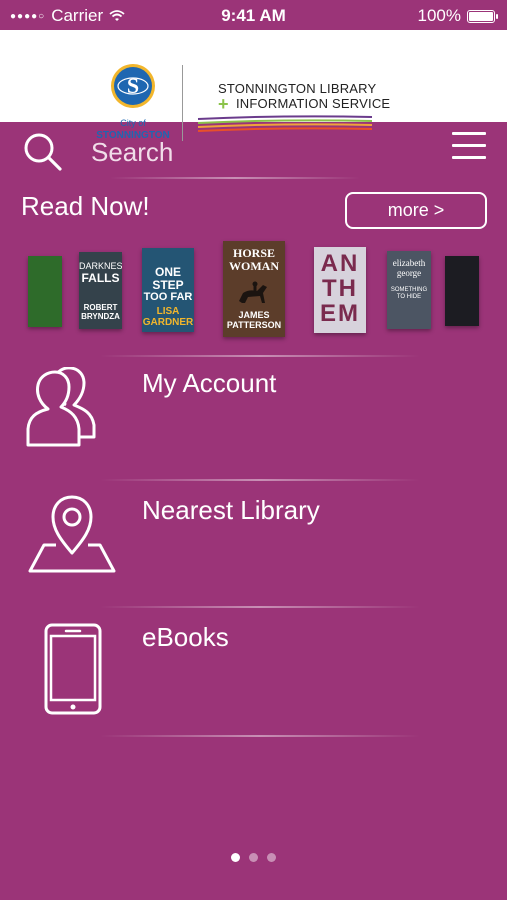 The width and height of the screenshot is (507, 900). What do you see at coordinates (209, 383) in the screenshot?
I see `menu-item-label: My Account` at bounding box center [209, 383].